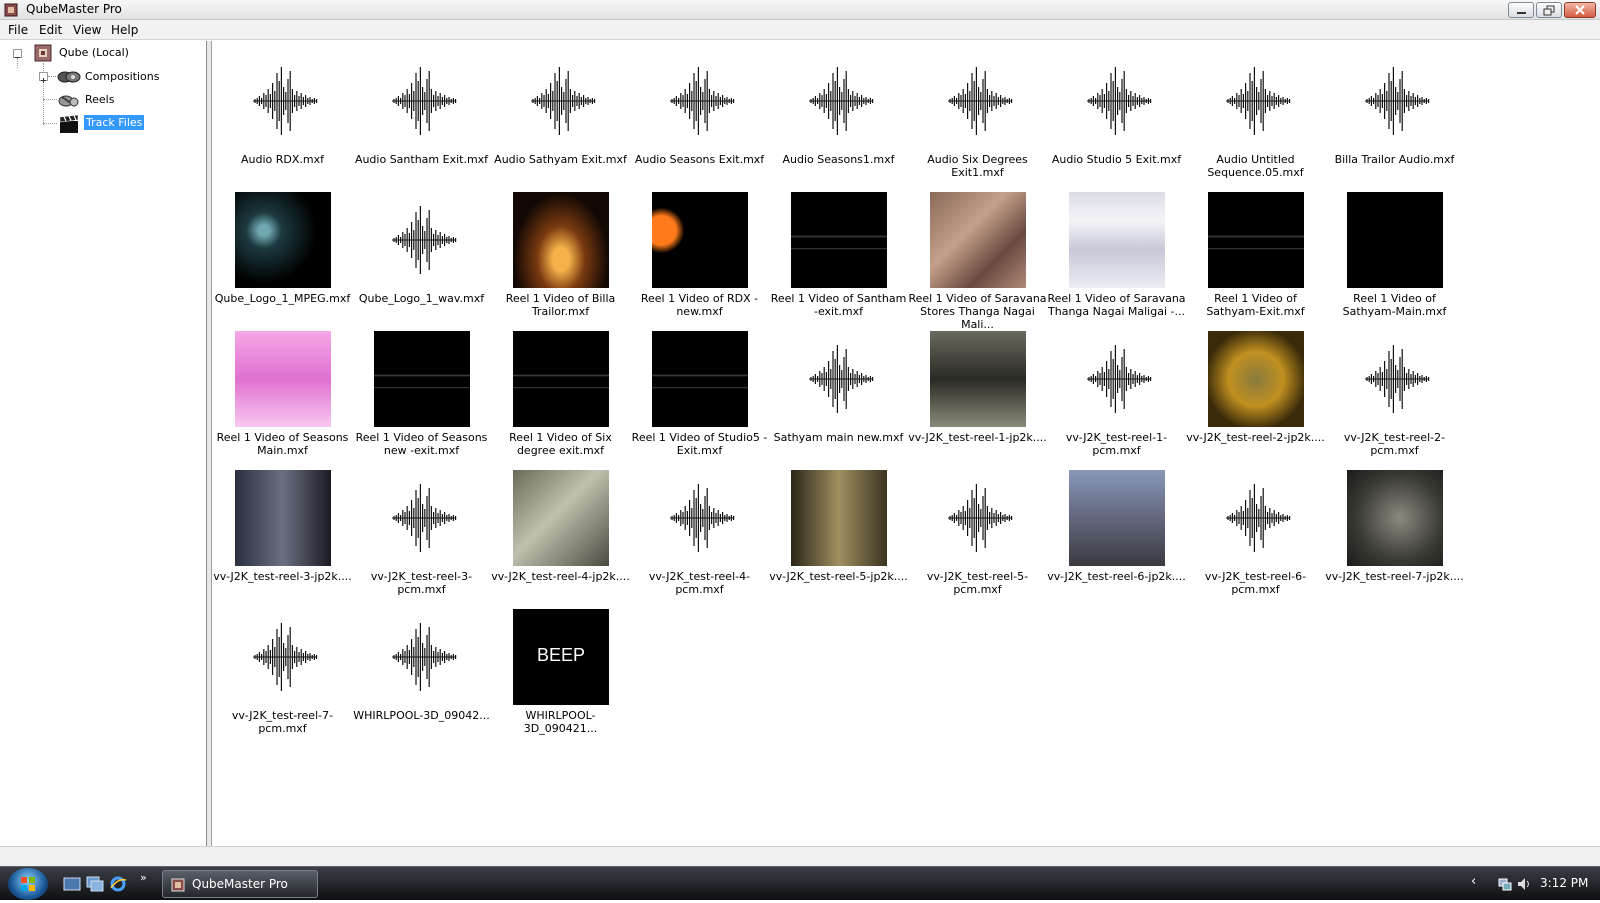  Describe the element at coordinates (1394, 444) in the screenshot. I see `track-file-name: vv-J2K_test-reel-2-pcm.mxf` at that location.